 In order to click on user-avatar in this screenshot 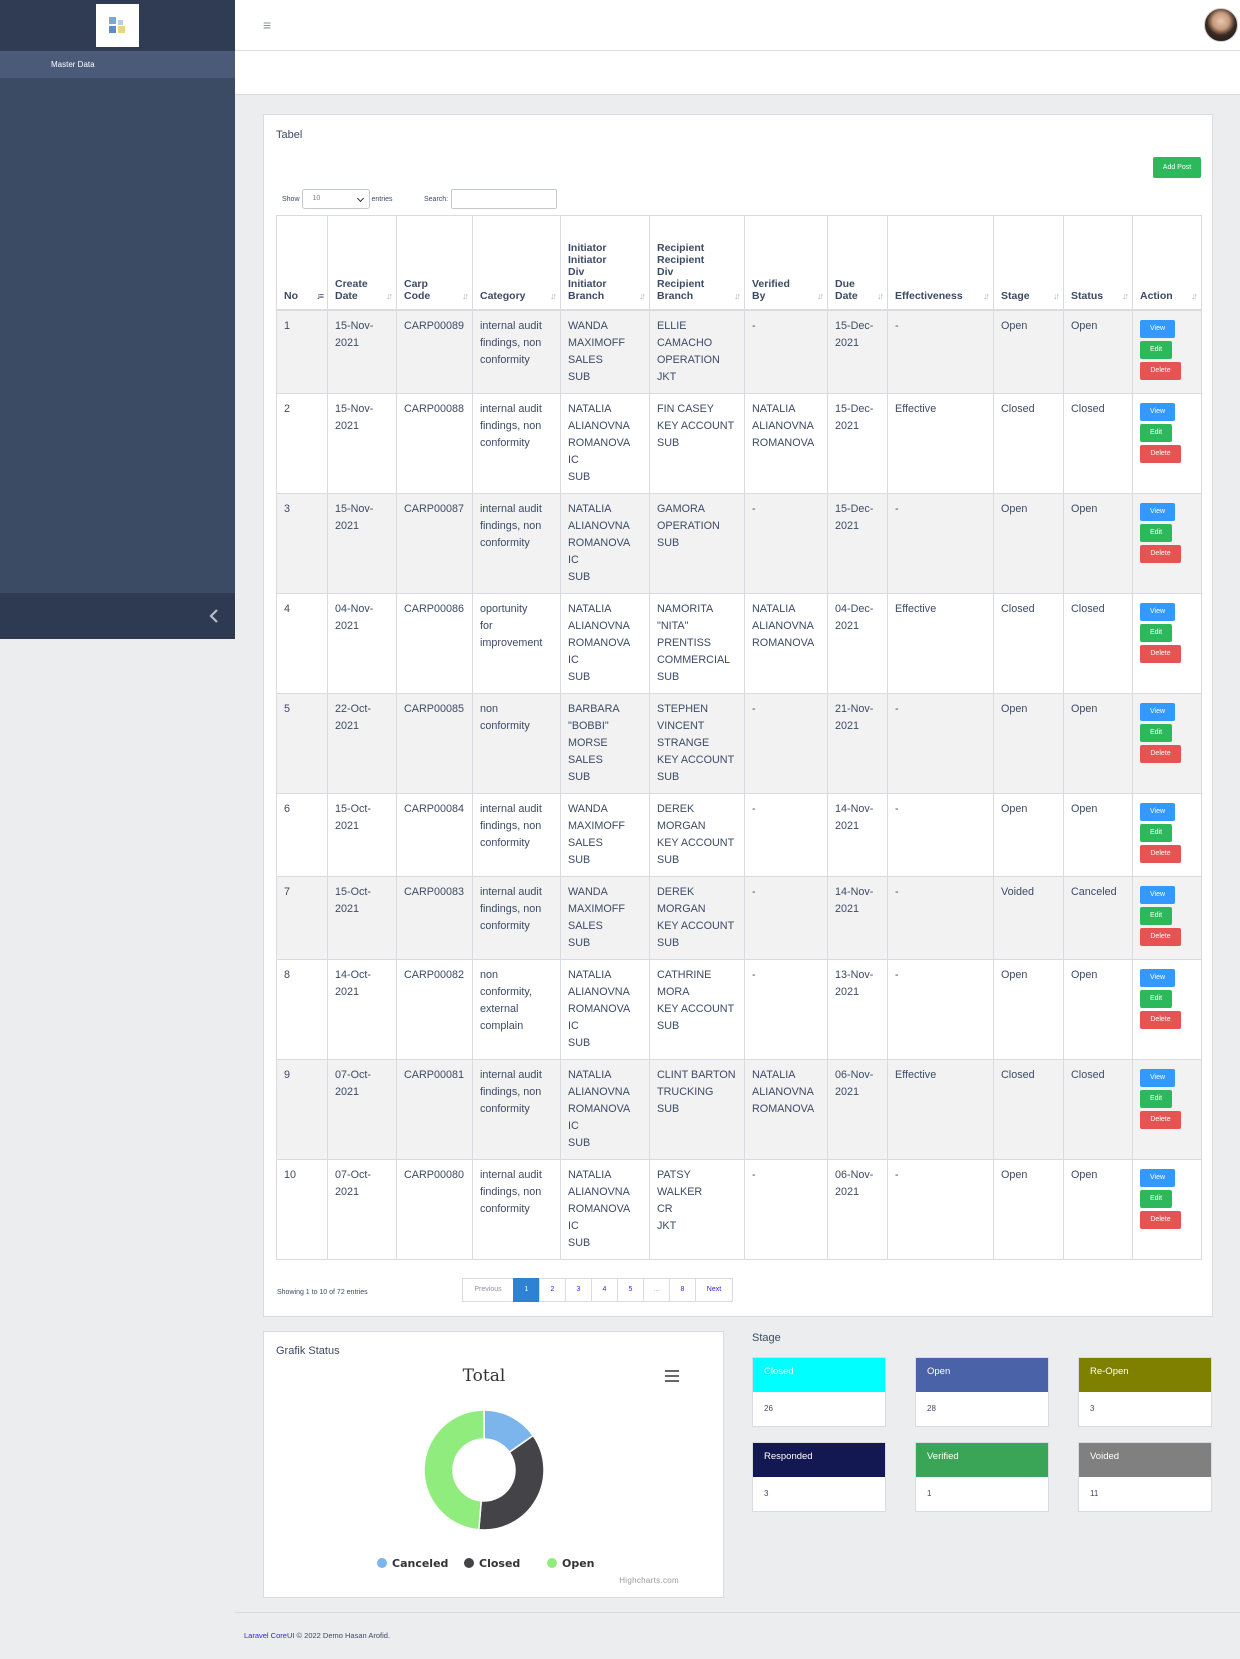, I will do `click(1221, 25)`.